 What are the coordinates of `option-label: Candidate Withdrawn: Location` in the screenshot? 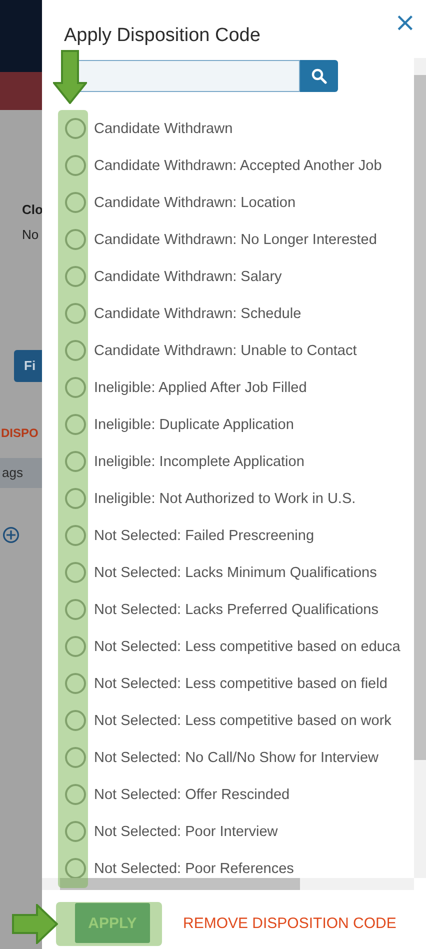 It's located at (195, 202).